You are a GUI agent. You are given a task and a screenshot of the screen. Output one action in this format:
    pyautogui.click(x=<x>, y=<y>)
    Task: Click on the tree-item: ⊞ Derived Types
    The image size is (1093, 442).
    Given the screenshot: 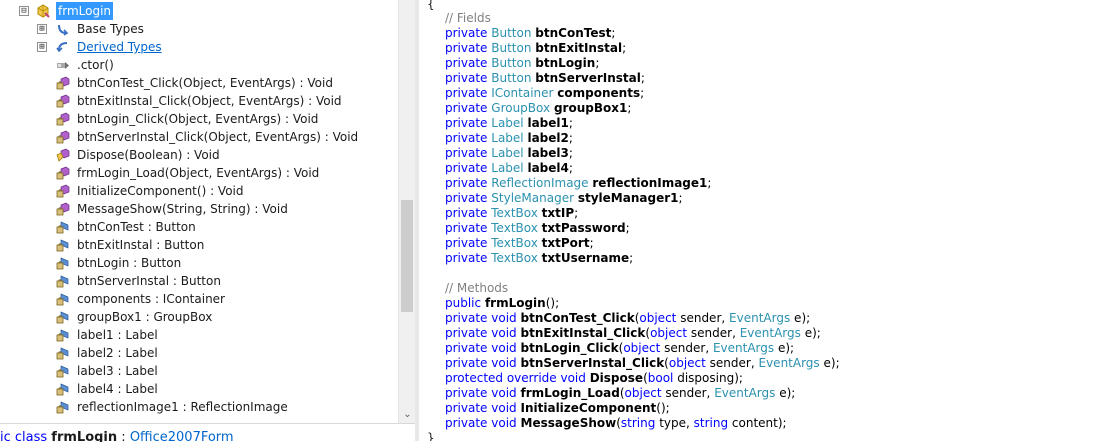 What is the action you would take?
    pyautogui.click(x=199, y=47)
    